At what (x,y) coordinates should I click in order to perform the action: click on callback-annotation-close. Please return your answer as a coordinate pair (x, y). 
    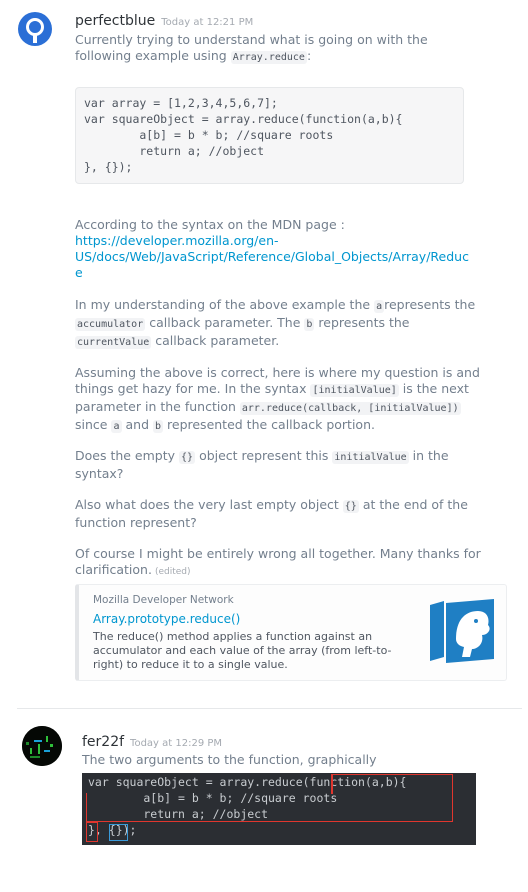
    Looking at the image, I should click on (92, 832).